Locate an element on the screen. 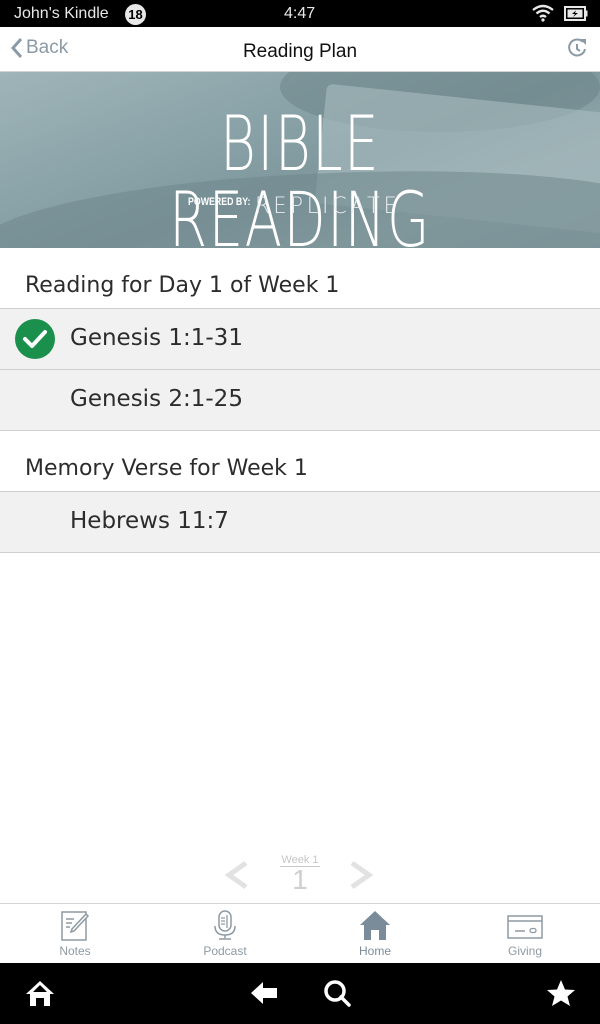 The width and height of the screenshot is (600, 1024). memory-verse-item: Hebrews 11:7 is located at coordinates (300, 522).